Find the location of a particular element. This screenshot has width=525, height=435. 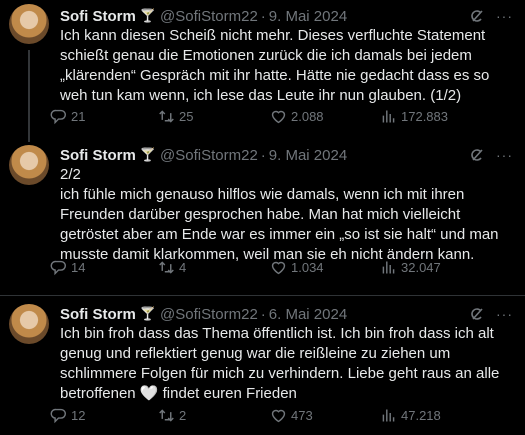

like-button: 1.034 is located at coordinates (297, 267).